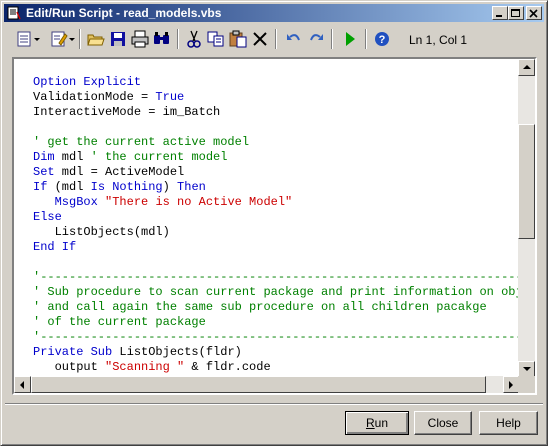  What do you see at coordinates (276, 352) in the screenshot?
I see `code-line: Private Sub ListObjects(fldr)` at bounding box center [276, 352].